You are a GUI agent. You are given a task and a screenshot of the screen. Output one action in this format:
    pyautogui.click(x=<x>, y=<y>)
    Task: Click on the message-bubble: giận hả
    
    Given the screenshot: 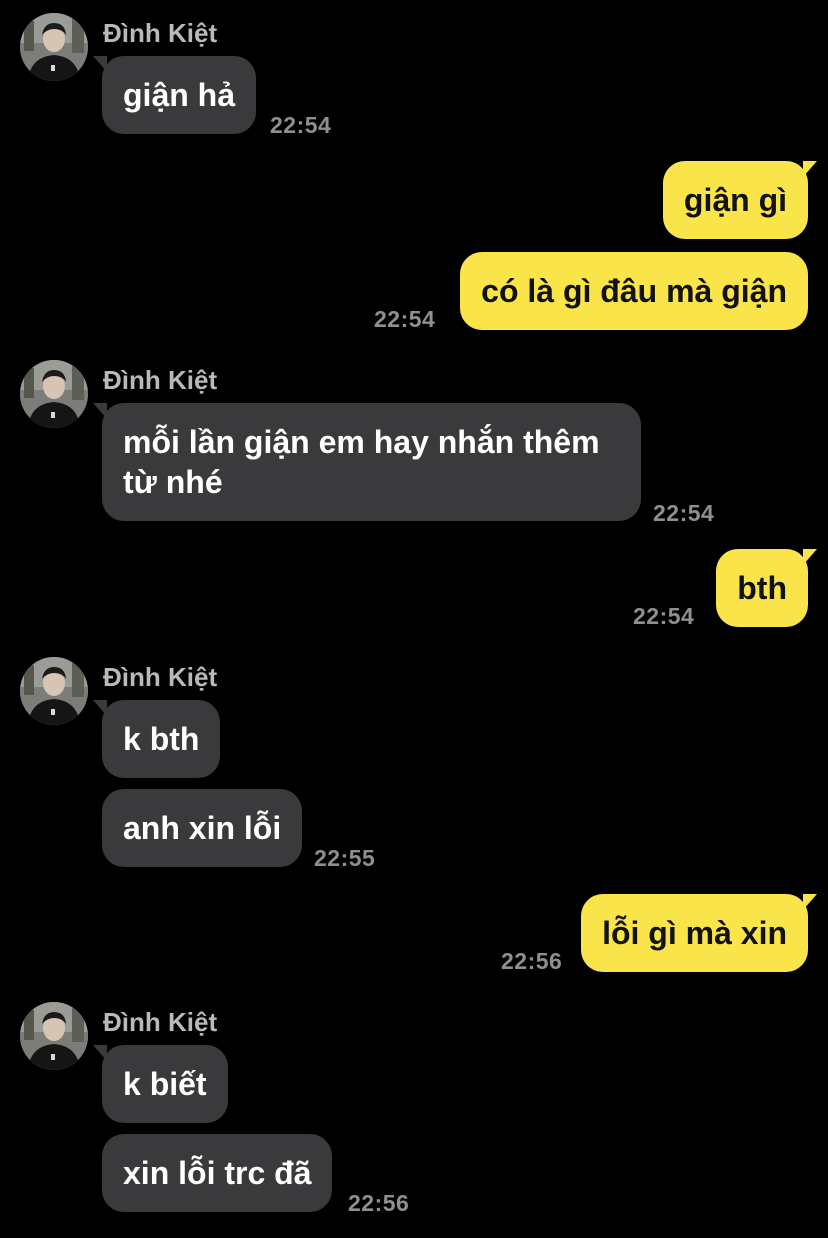 What is the action you would take?
    pyautogui.click(x=175, y=95)
    